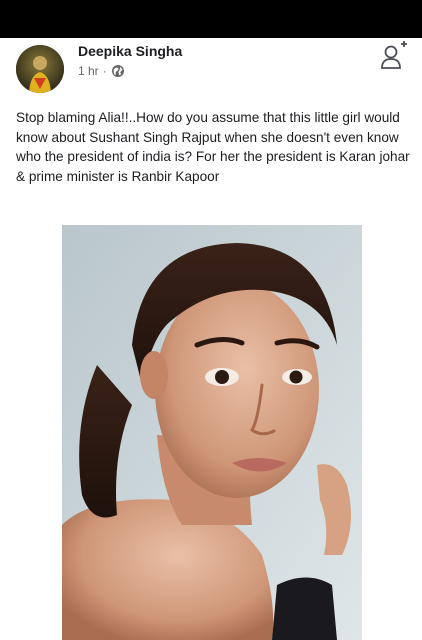 This screenshot has width=422, height=640. I want to click on avatar-image, so click(40, 69).